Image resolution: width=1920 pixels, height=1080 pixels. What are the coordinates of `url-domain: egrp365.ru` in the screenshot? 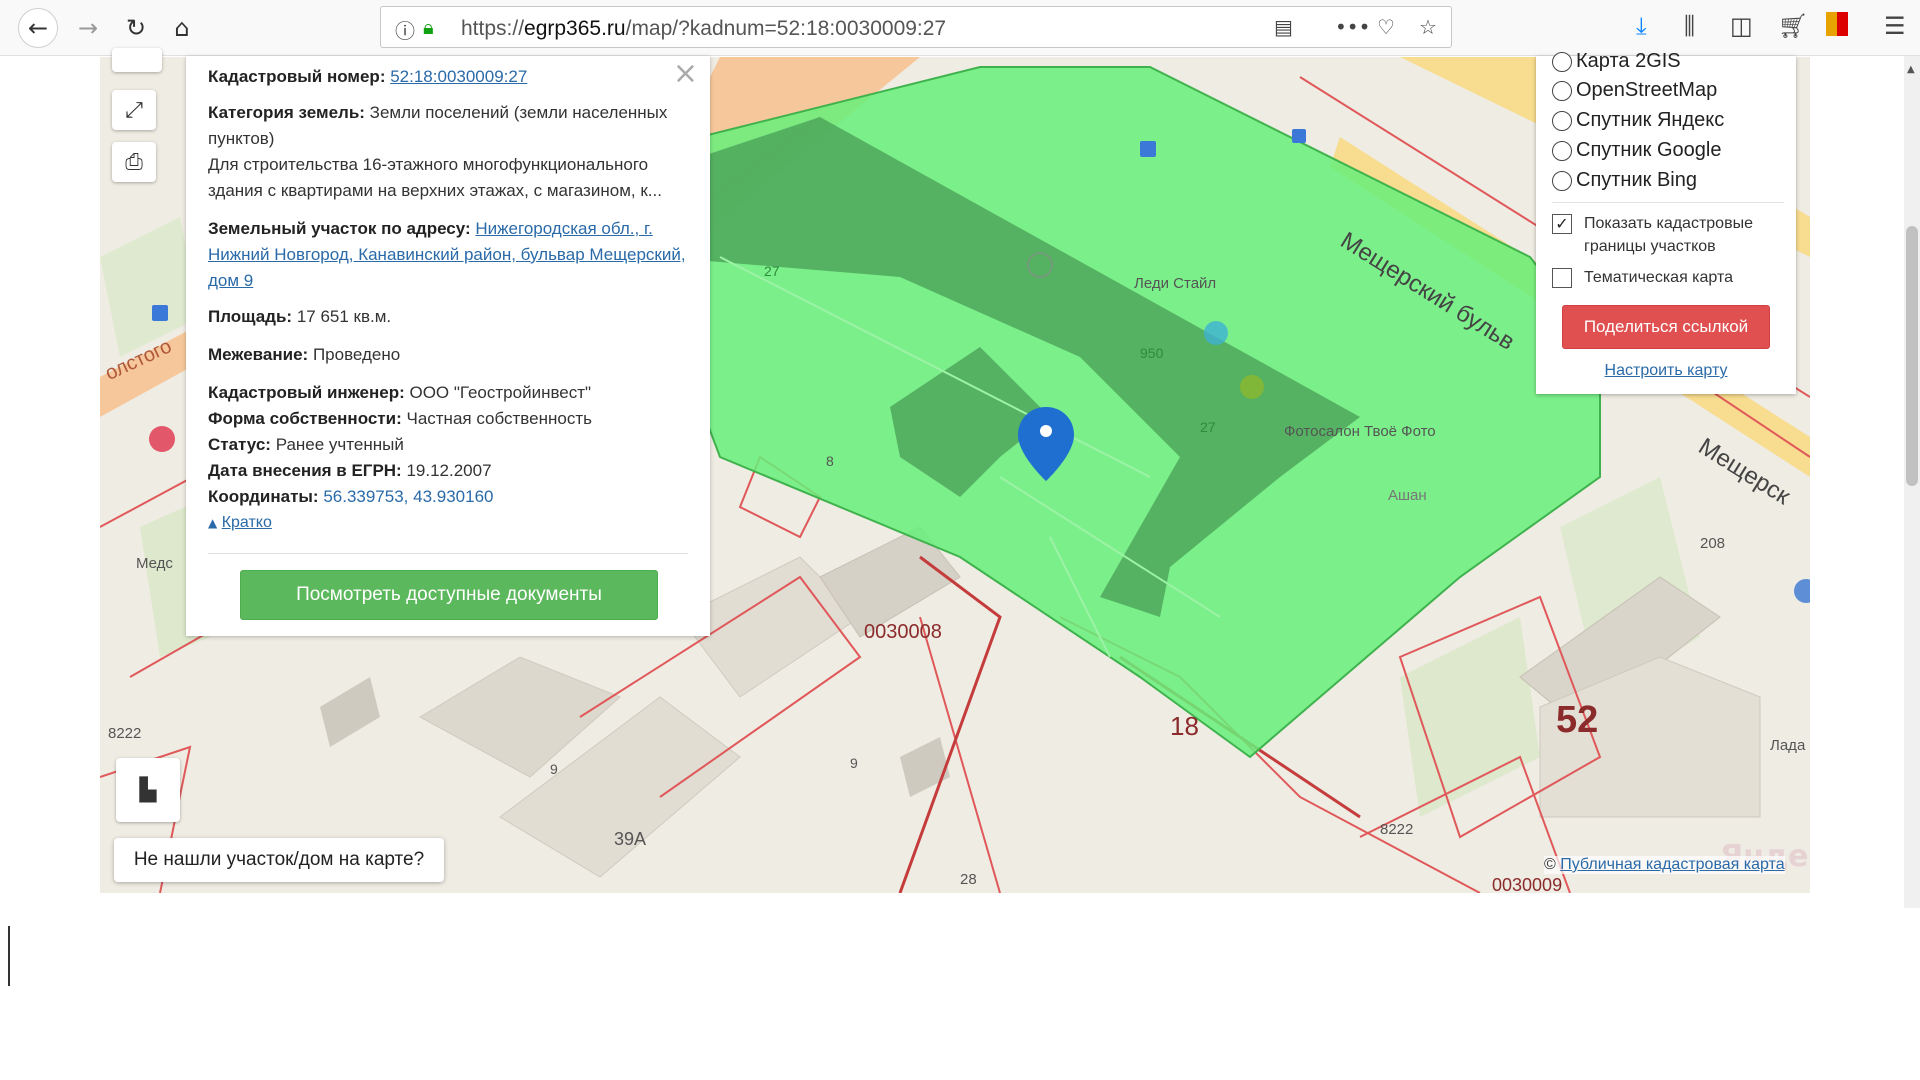 It's located at (575, 28).